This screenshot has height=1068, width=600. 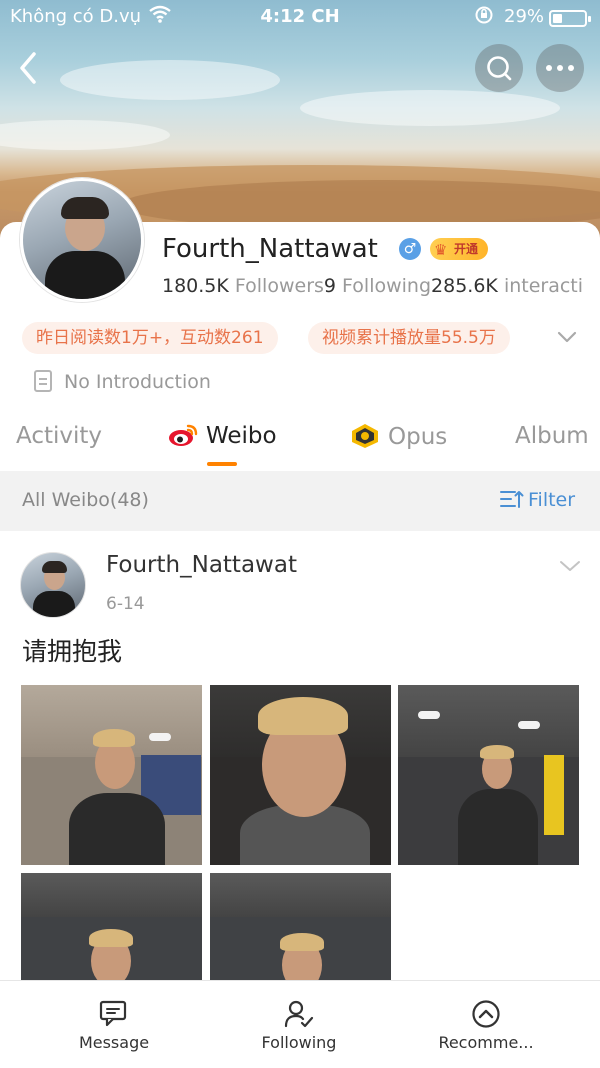 I want to click on battery-percentage: 29%, so click(x=524, y=16).